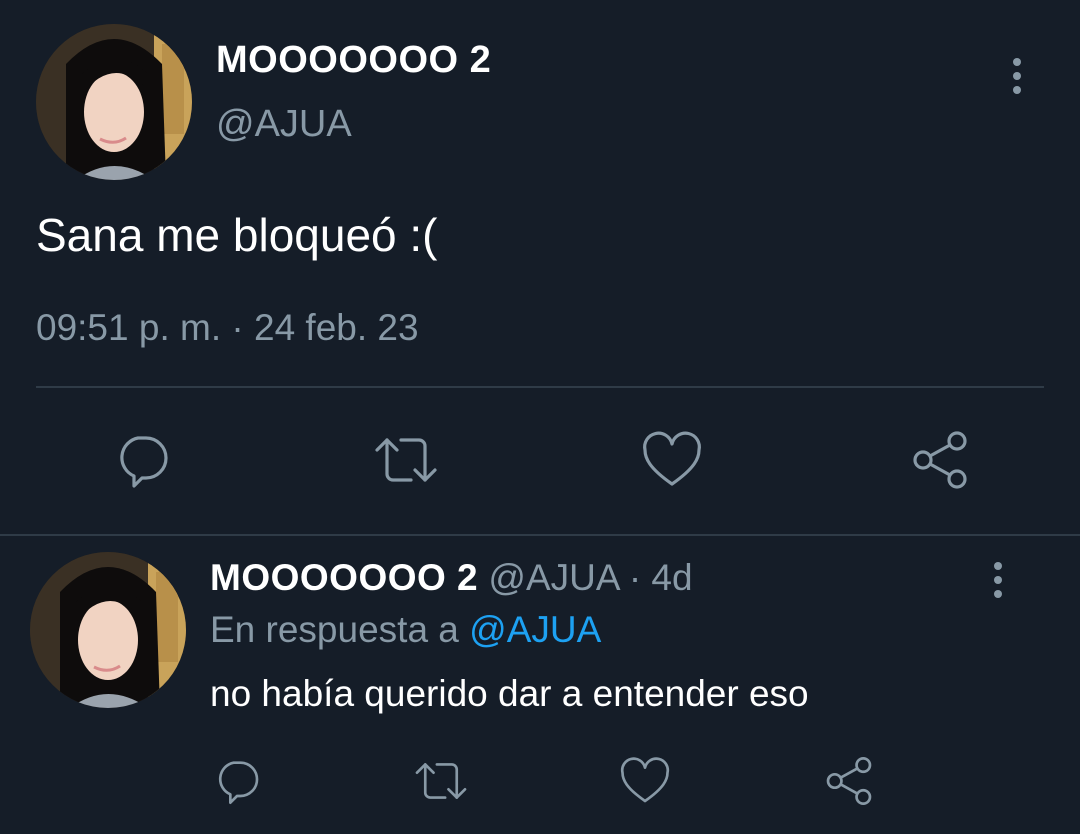  I want to click on retweet-button, so click(406, 460).